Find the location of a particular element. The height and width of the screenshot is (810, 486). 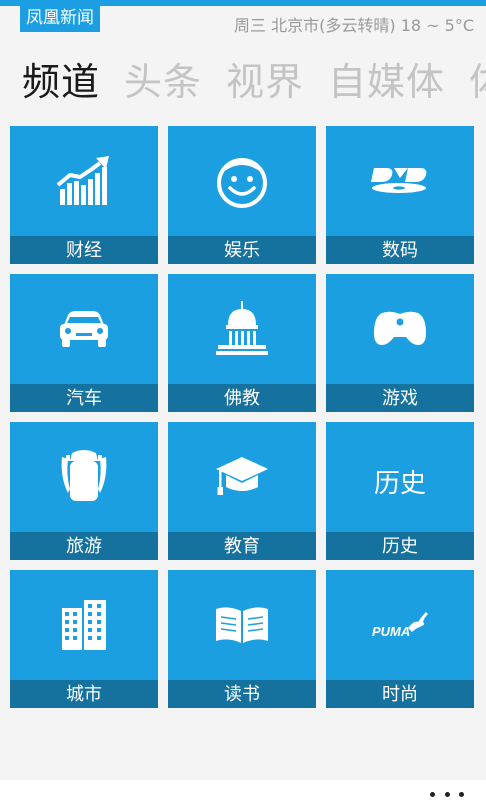

tile-entertainment: 娱乐 is located at coordinates (242, 195).